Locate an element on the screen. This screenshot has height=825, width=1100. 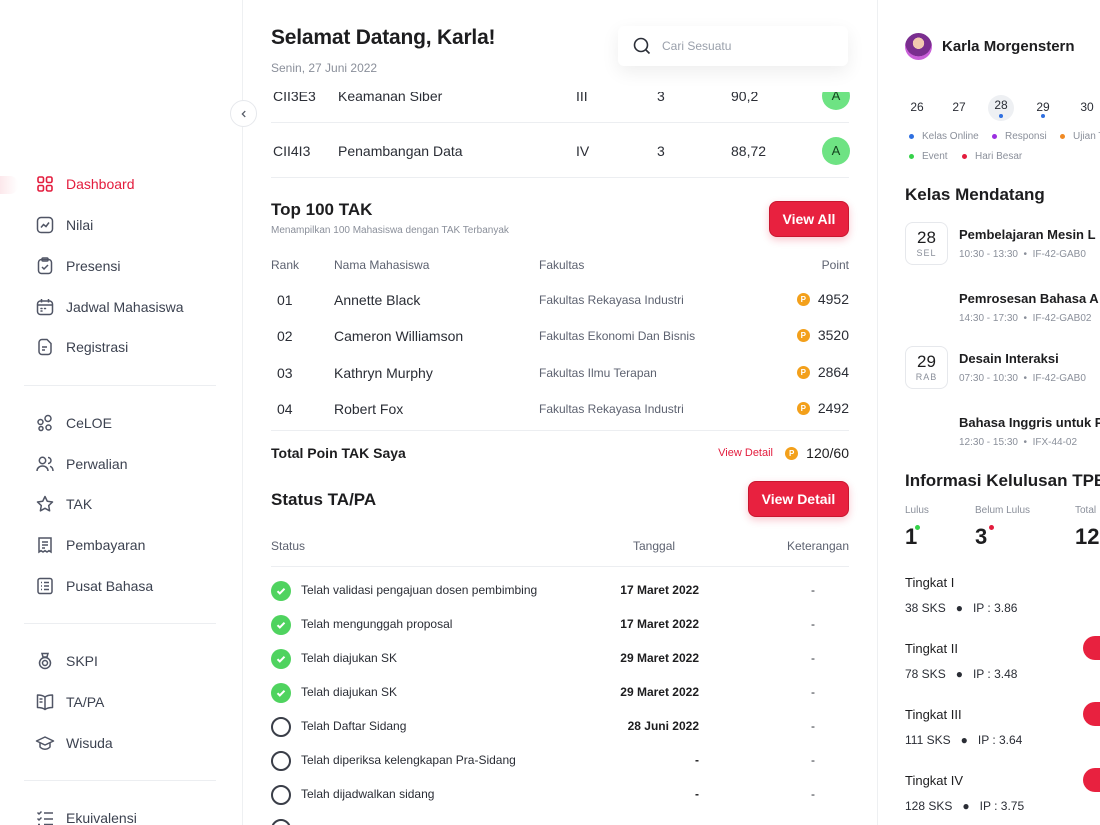
sidebar-item-pembayaran: Pembayaran is located at coordinates (84, 545).